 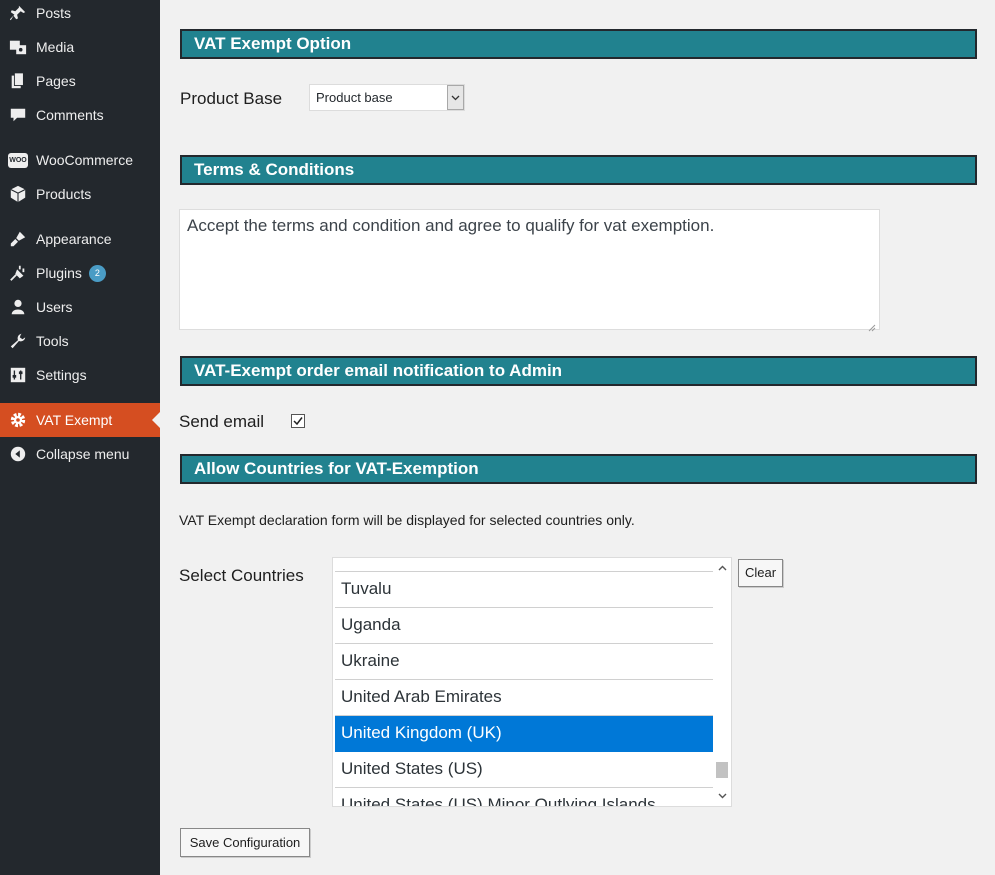 What do you see at coordinates (18, 115) in the screenshot?
I see `comment-icon` at bounding box center [18, 115].